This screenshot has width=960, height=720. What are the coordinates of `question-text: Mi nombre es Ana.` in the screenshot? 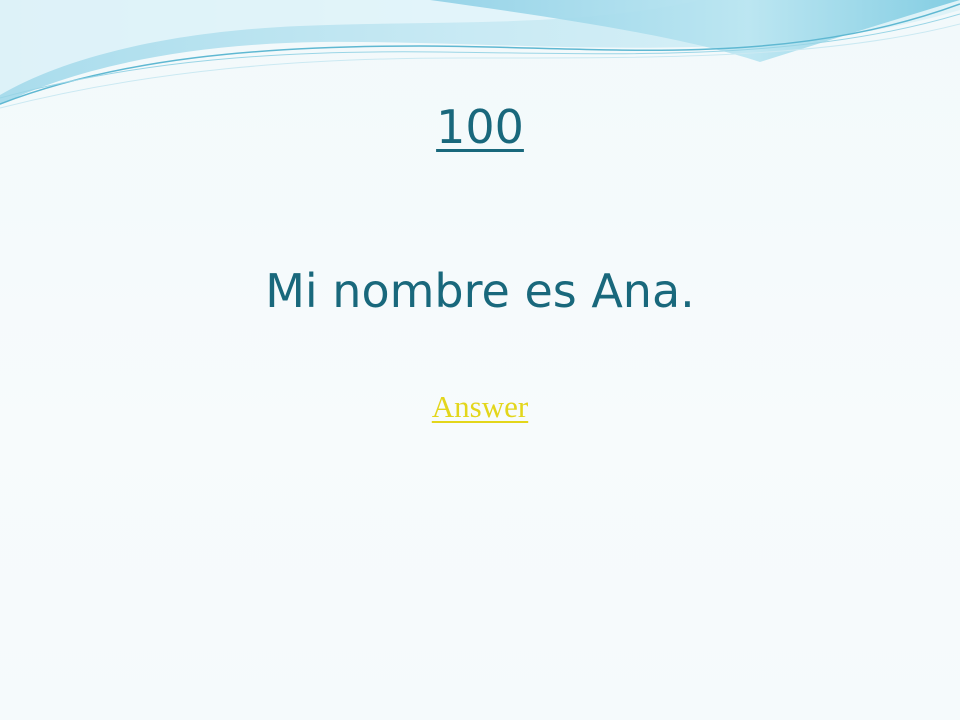 It's located at (480, 291).